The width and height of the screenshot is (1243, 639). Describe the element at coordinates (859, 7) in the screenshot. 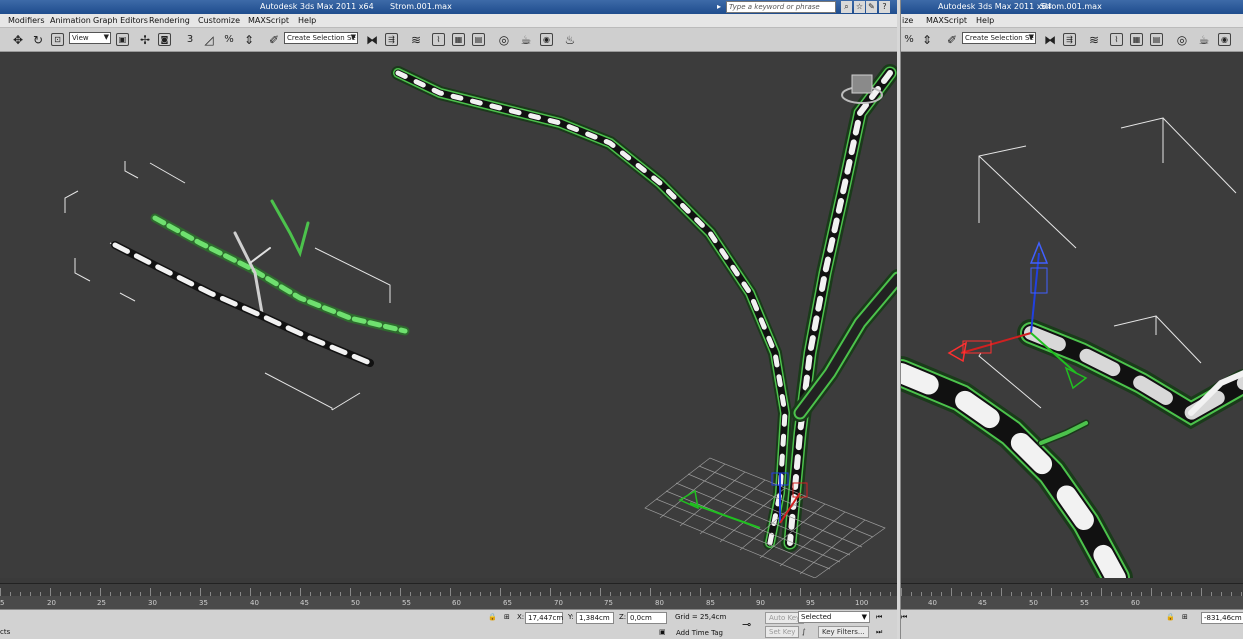

I see `star-icon: ☆` at that location.